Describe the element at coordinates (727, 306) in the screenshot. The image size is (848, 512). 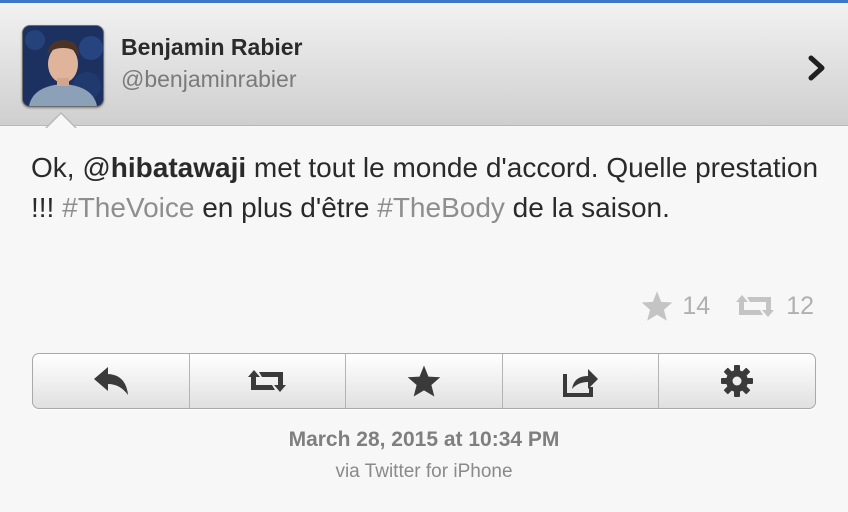
I see `tweet-stats: 14 12` at that location.